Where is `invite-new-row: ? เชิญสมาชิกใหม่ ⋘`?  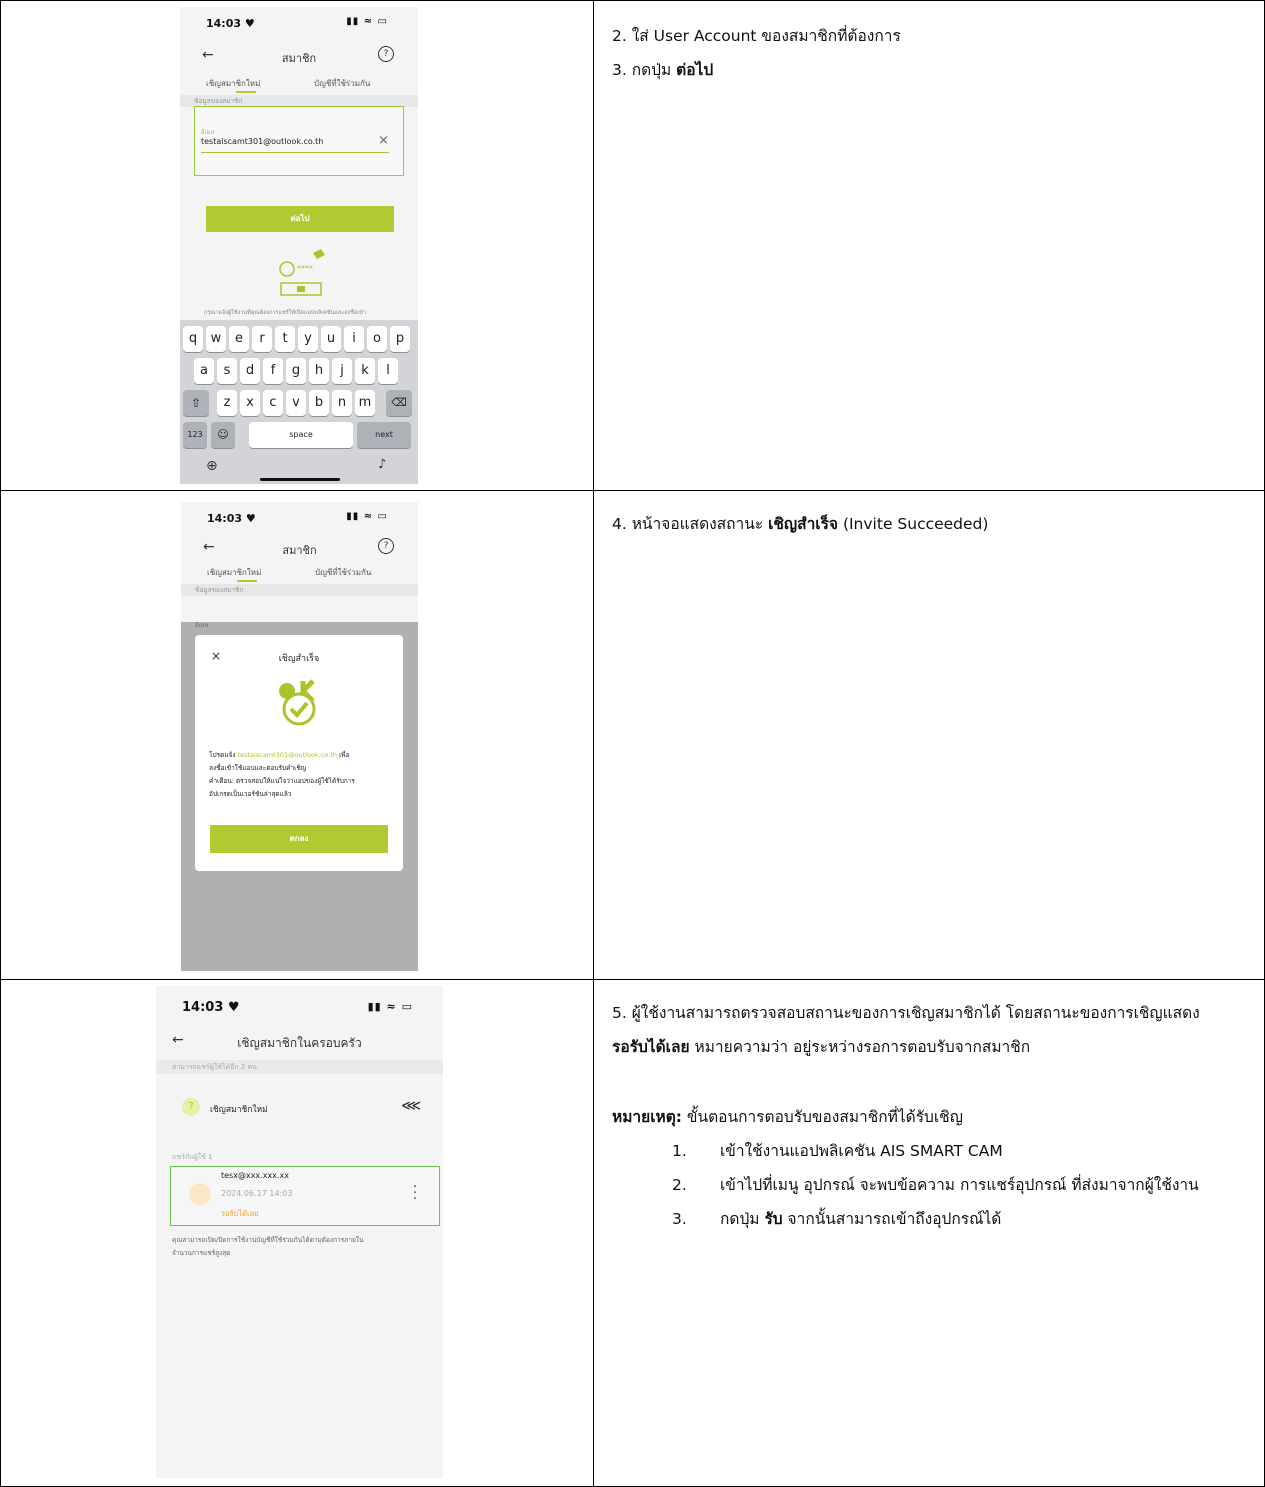
invite-new-row: ? เชิญสมาชิกใหม่ ⋘ is located at coordinates (299, 1108).